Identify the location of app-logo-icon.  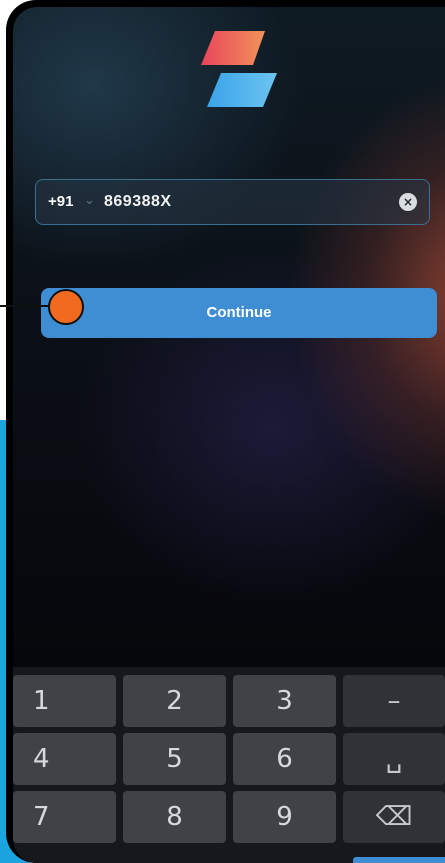
(239, 69).